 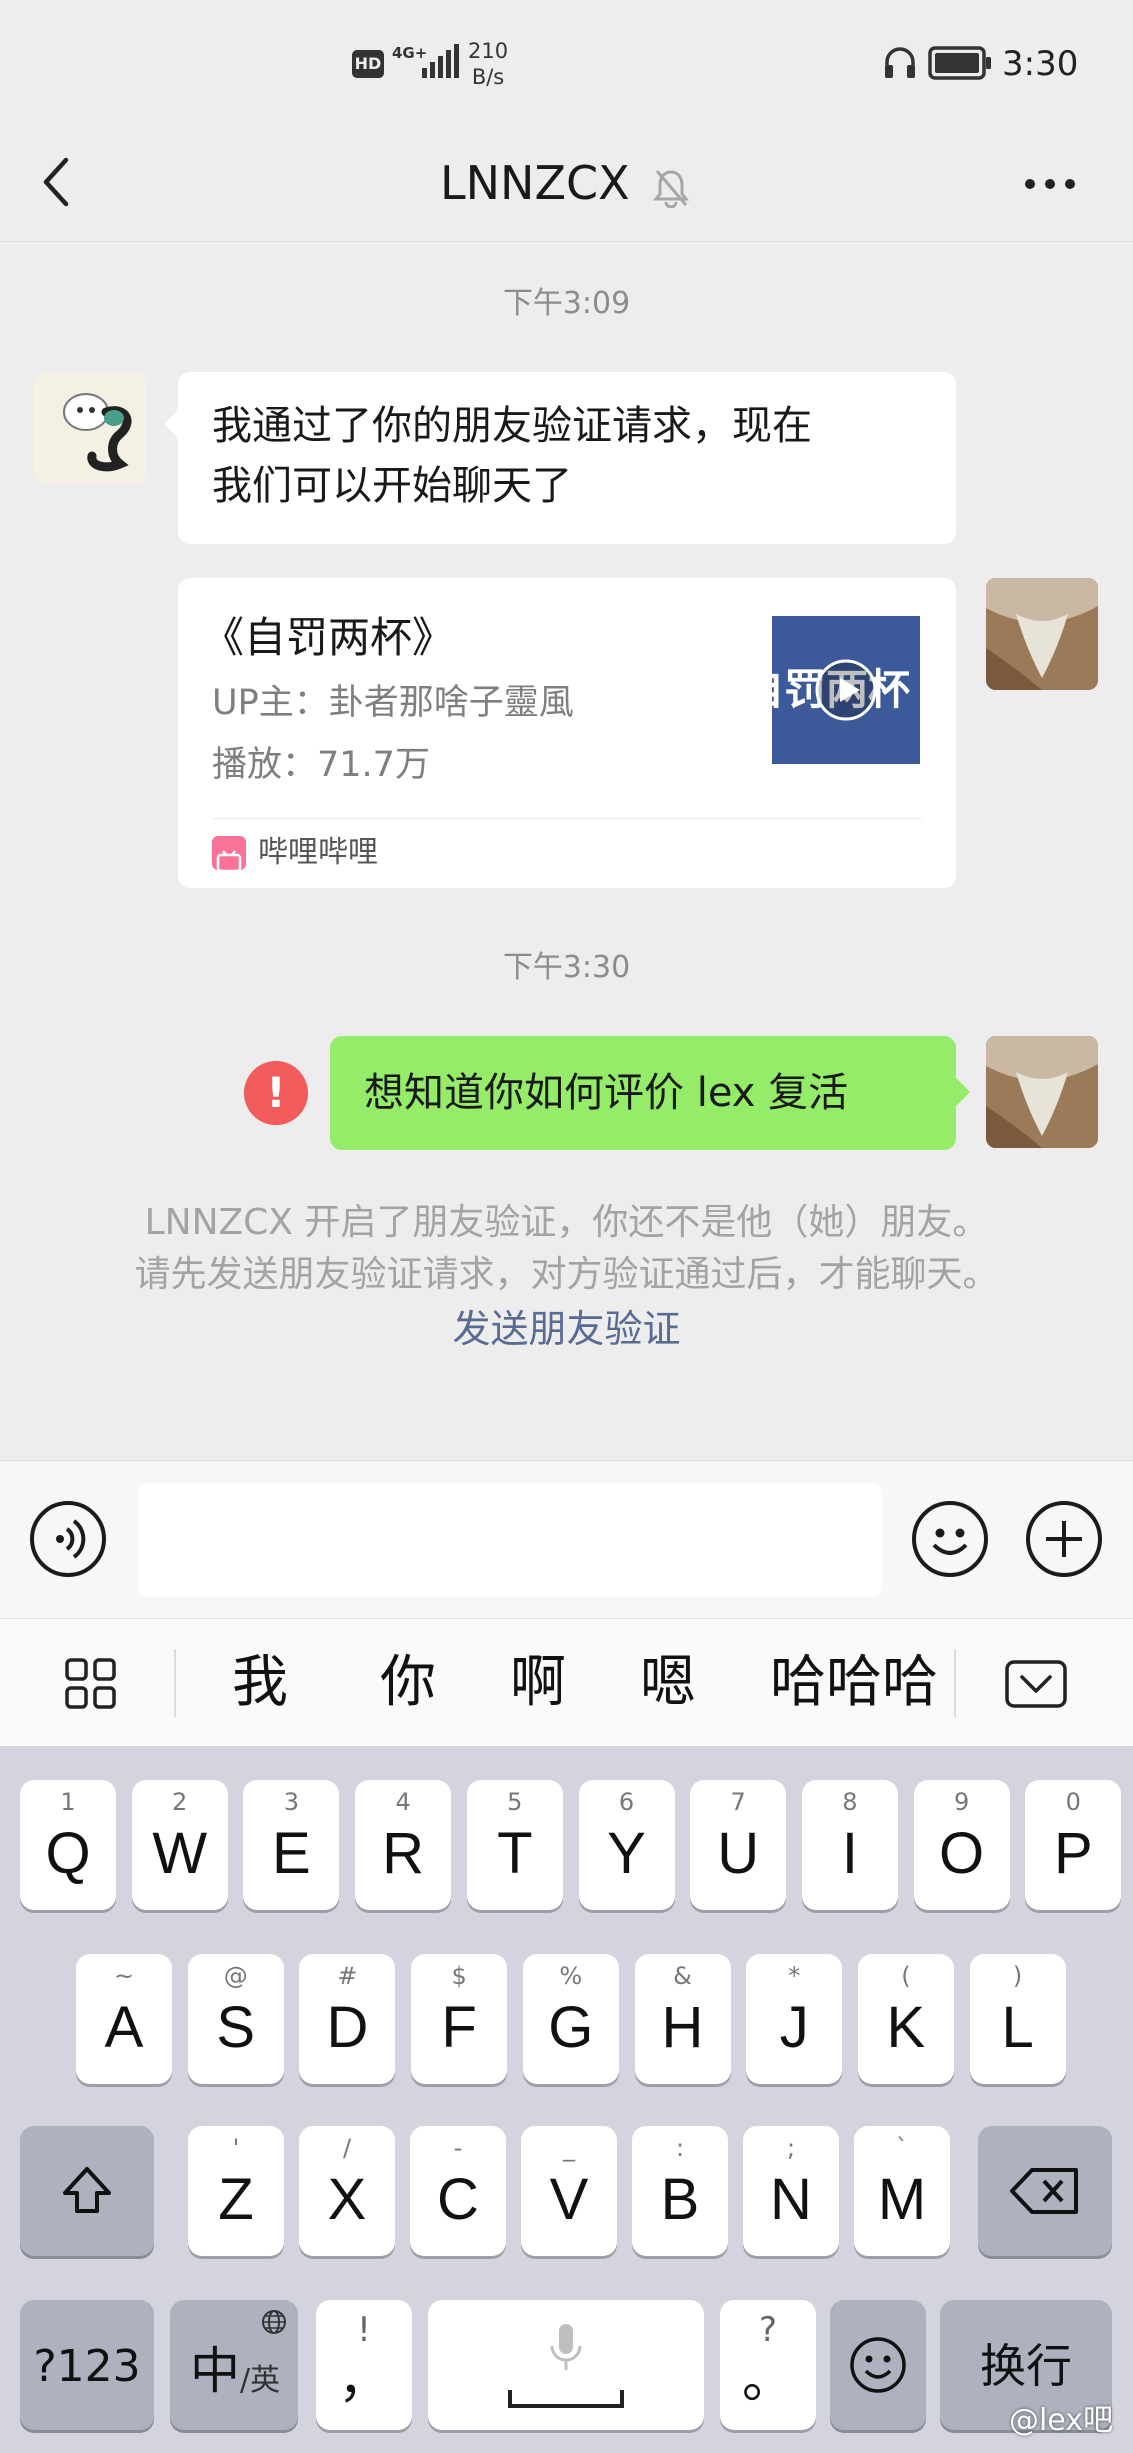 What do you see at coordinates (459, 2019) in the screenshot?
I see `key-f: $ F` at bounding box center [459, 2019].